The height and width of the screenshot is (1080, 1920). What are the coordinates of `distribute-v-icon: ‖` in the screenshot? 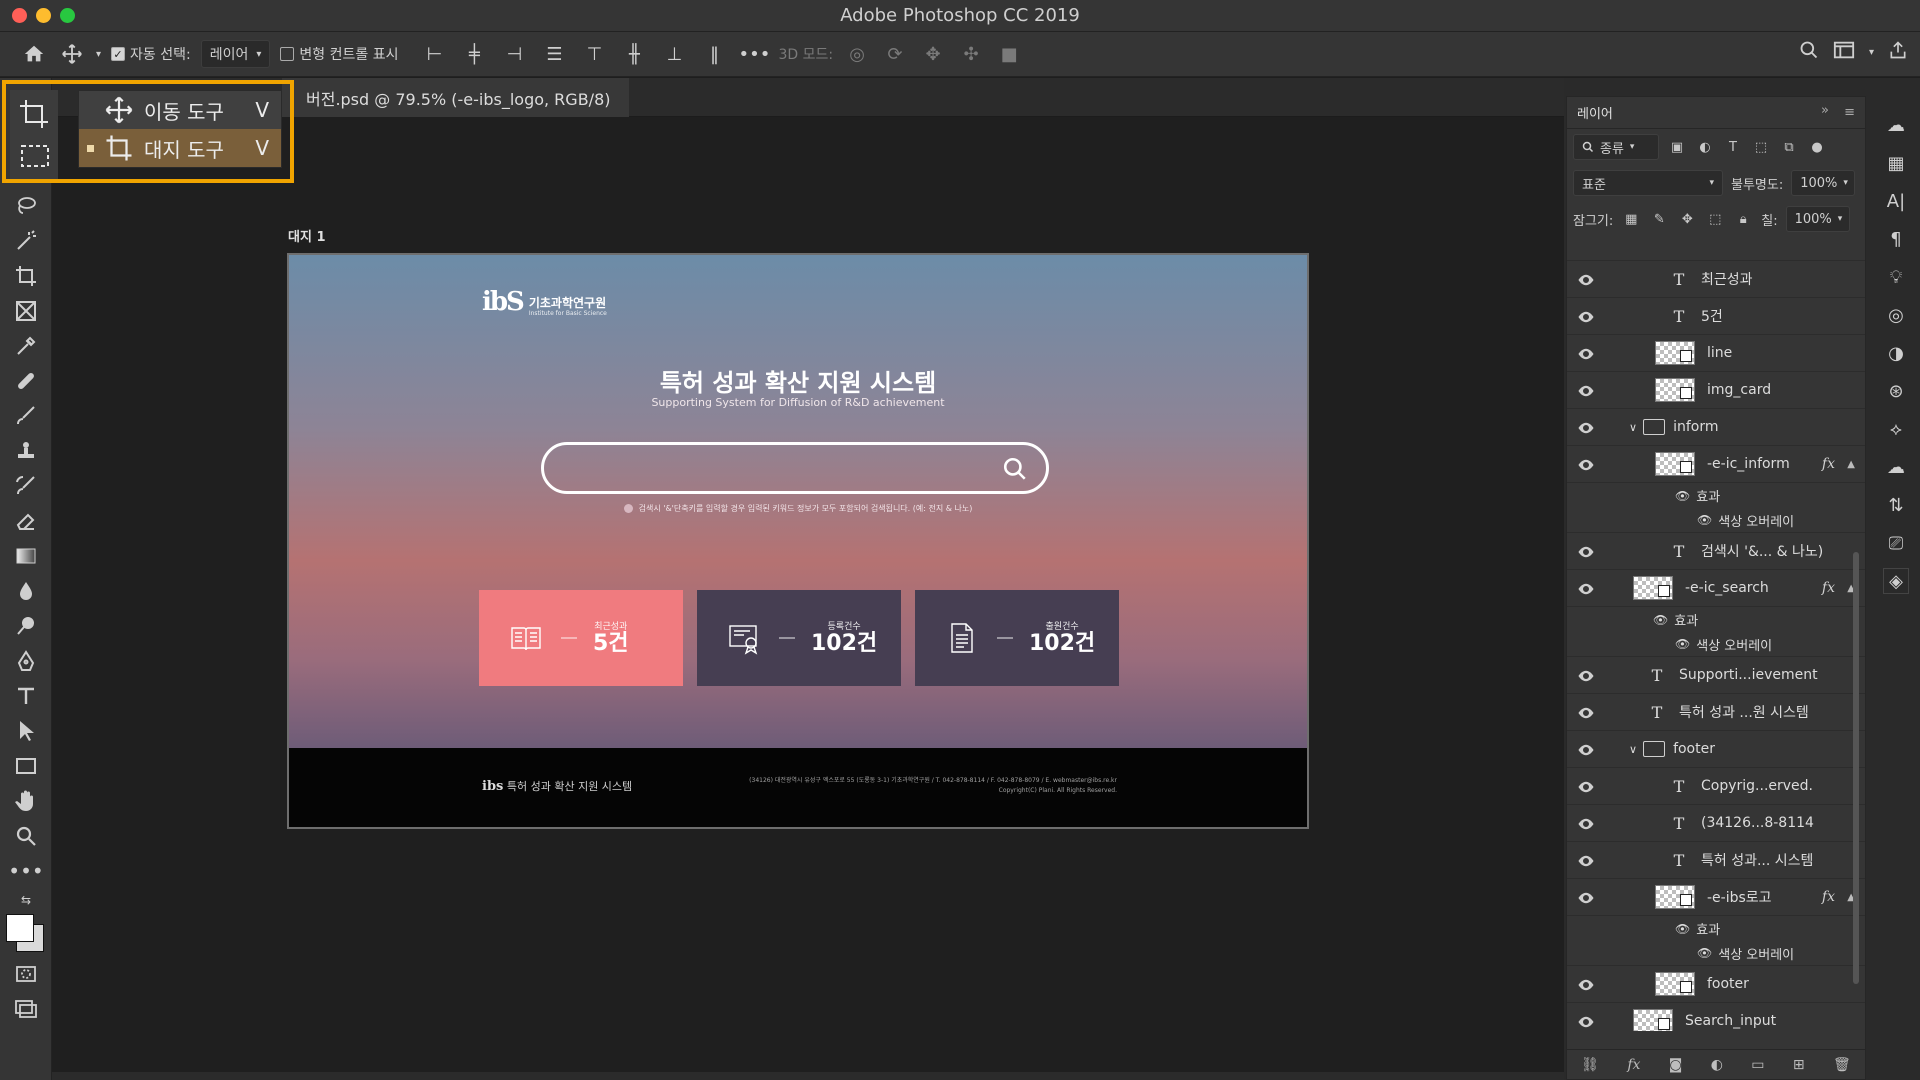 It's located at (714, 54).